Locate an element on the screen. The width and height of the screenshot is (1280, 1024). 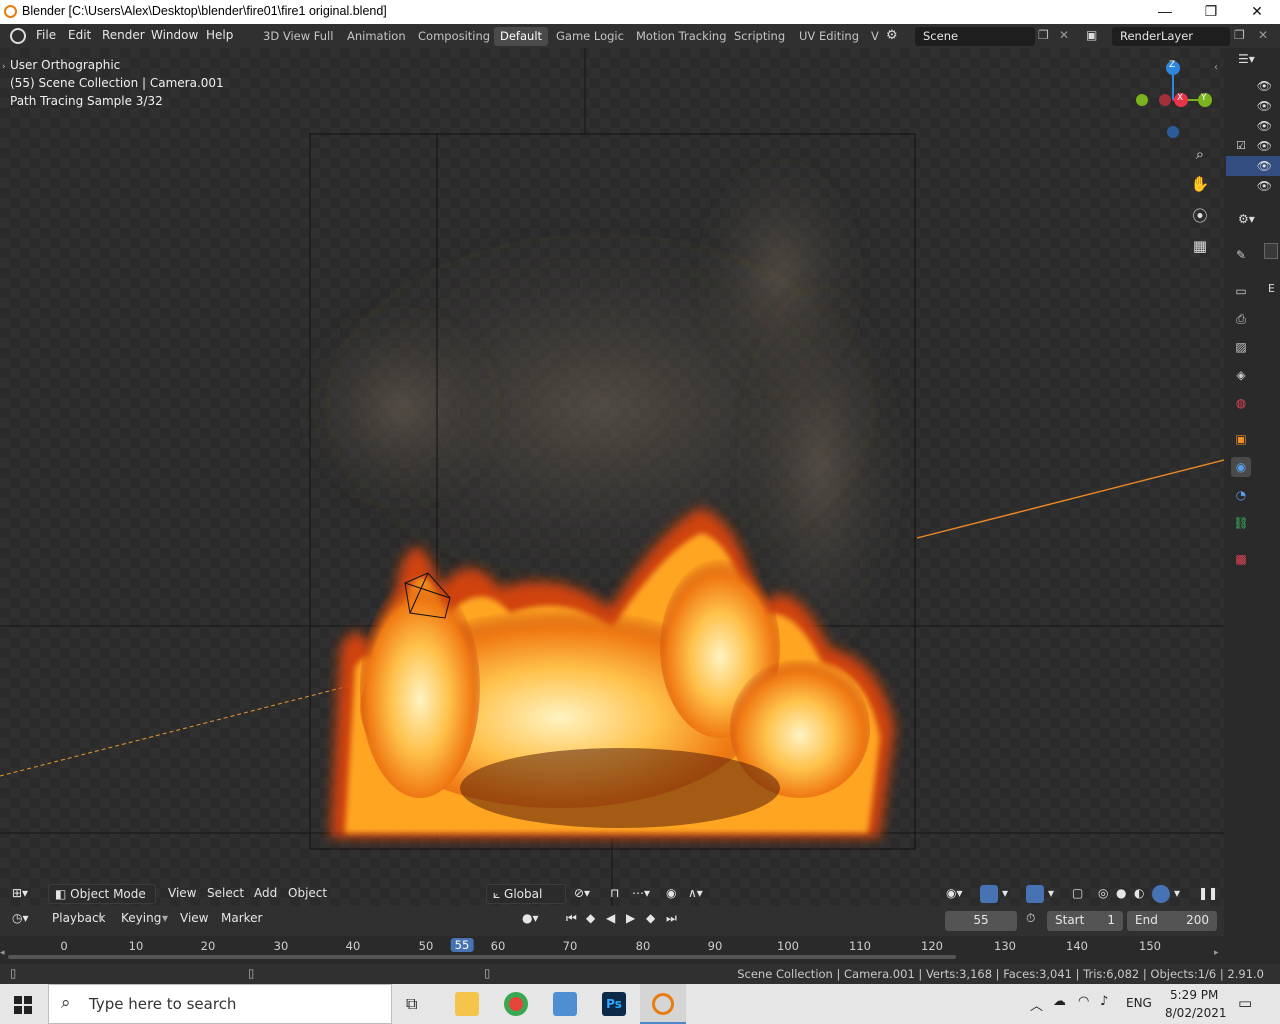
visibility-icon: ◉▾ is located at coordinates (954, 893).